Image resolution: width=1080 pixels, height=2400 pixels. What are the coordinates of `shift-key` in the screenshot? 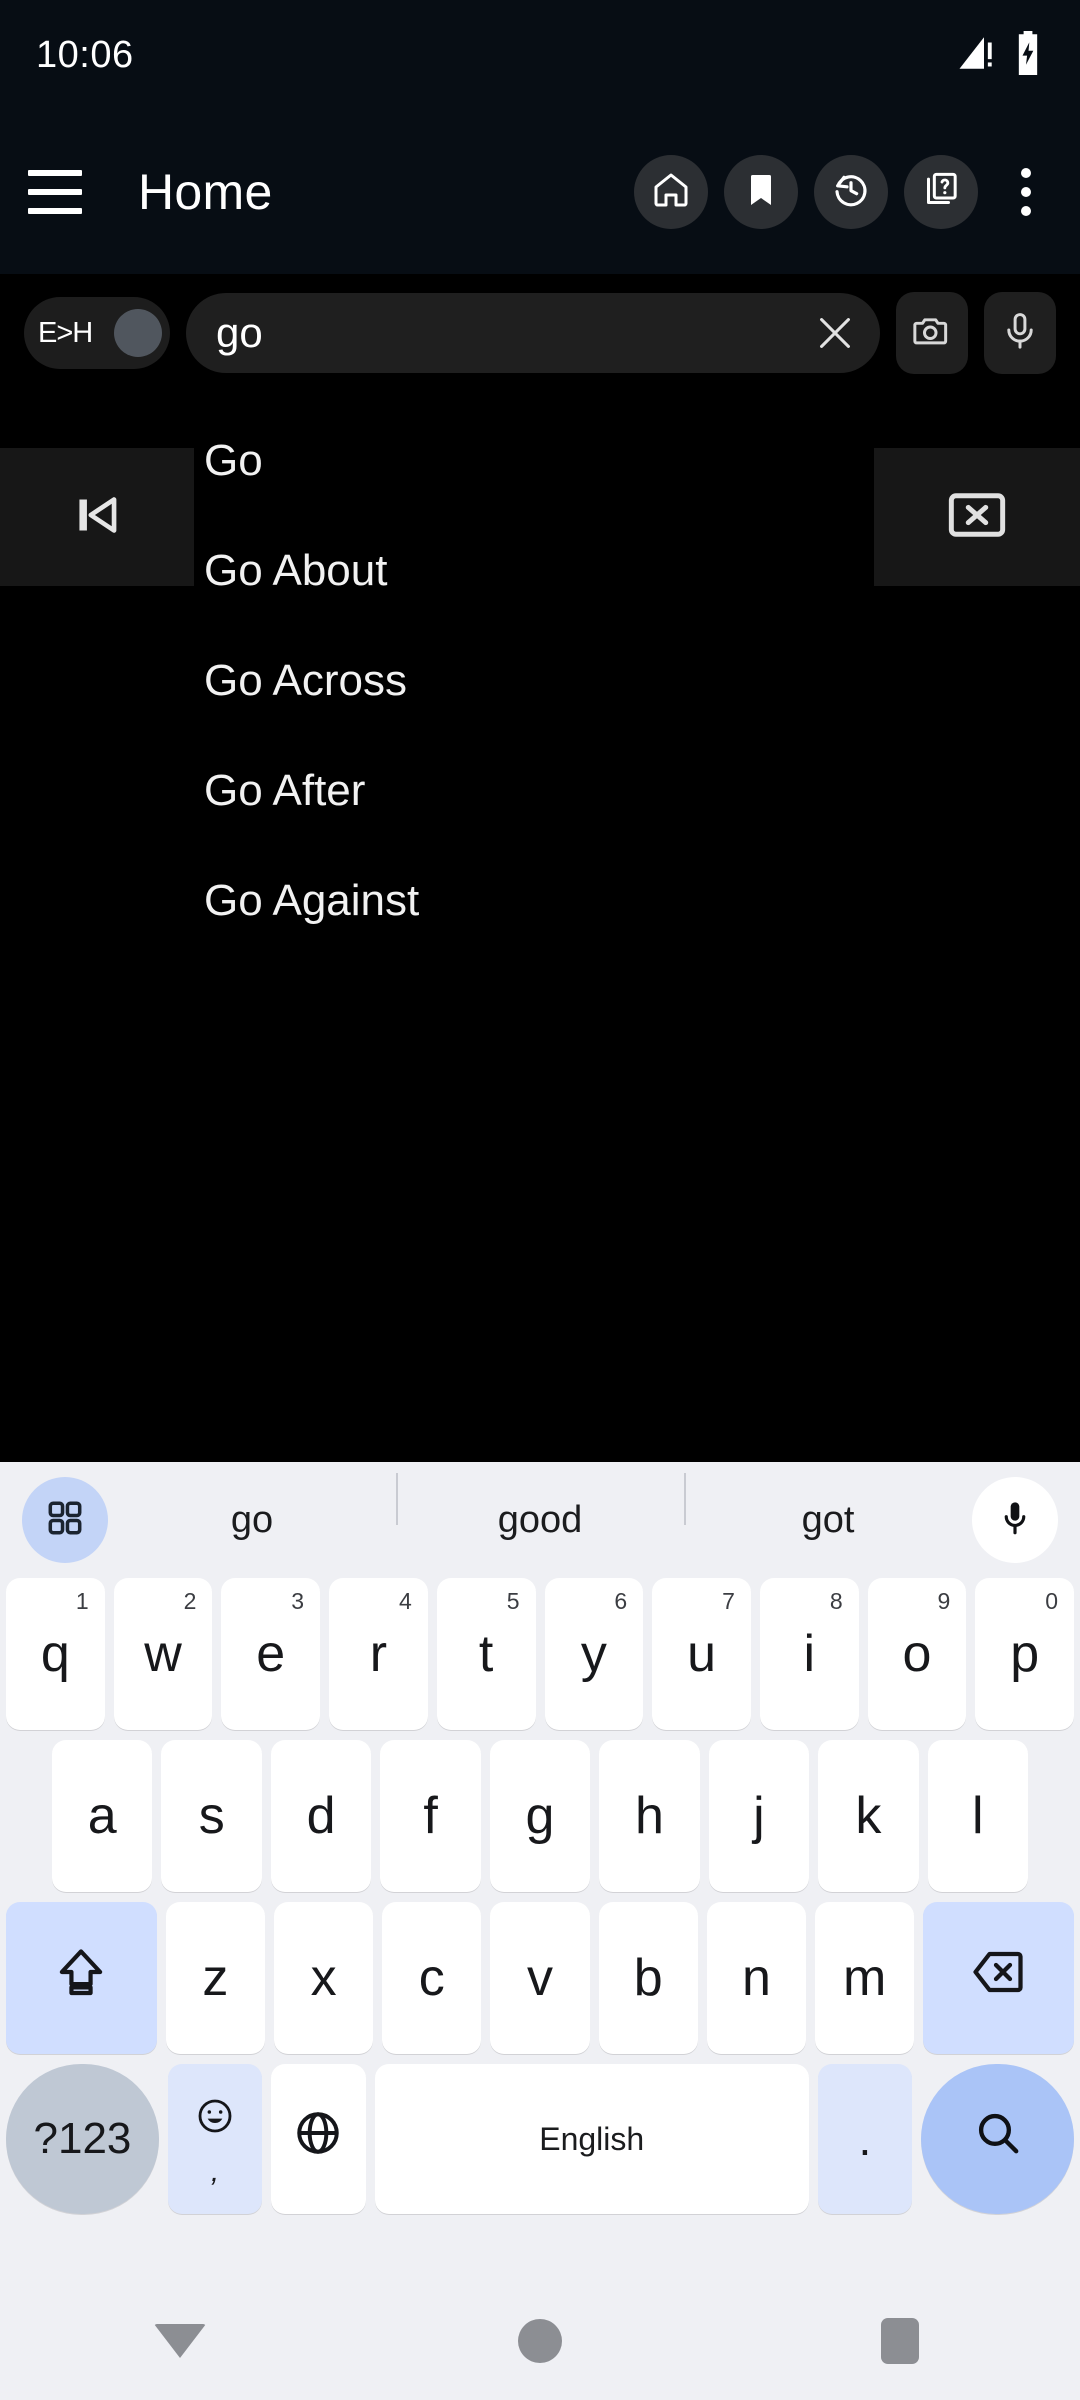 It's located at (81, 1978).